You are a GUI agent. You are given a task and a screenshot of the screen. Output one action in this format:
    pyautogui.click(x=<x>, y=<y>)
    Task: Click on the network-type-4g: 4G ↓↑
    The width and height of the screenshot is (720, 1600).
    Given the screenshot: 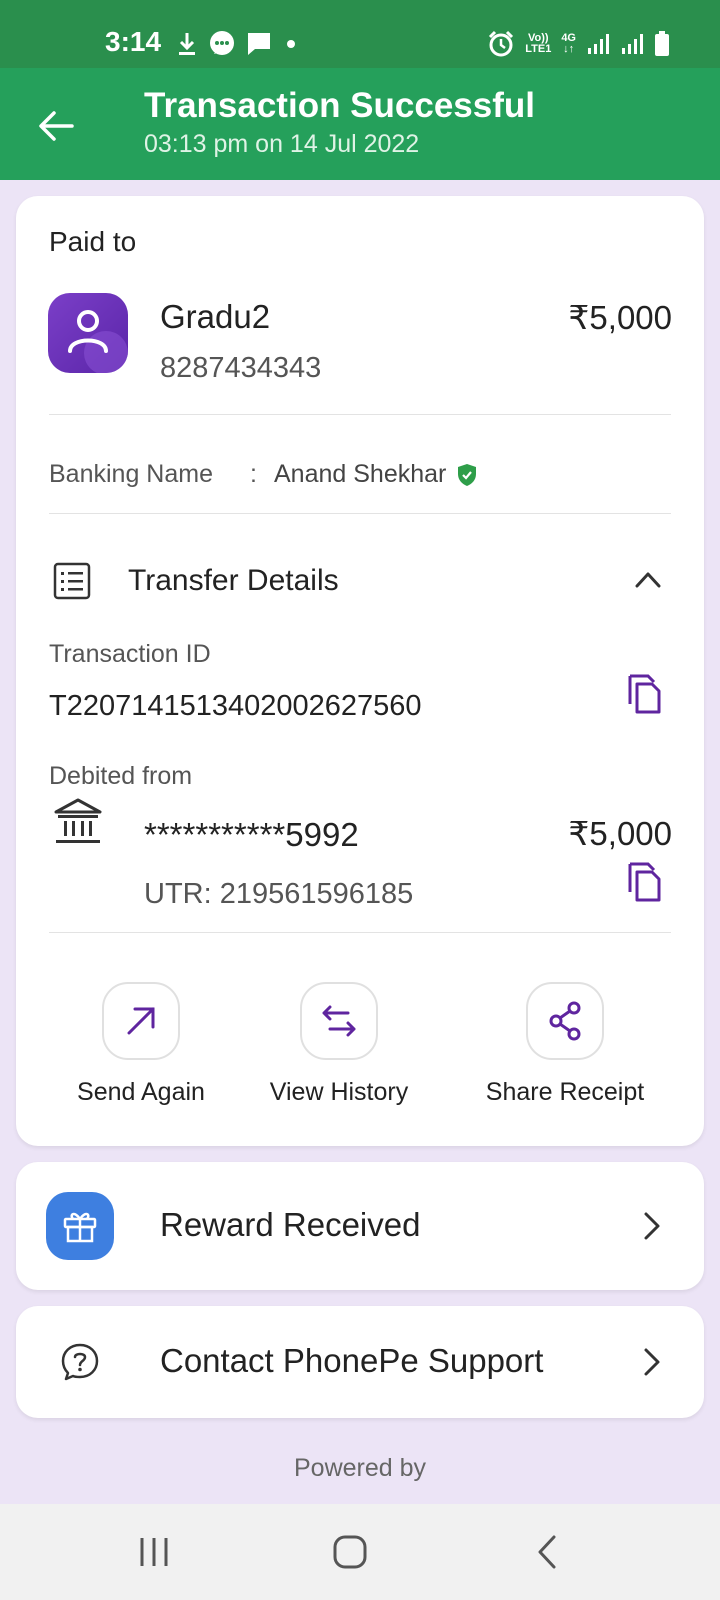 What is the action you would take?
    pyautogui.click(x=568, y=43)
    